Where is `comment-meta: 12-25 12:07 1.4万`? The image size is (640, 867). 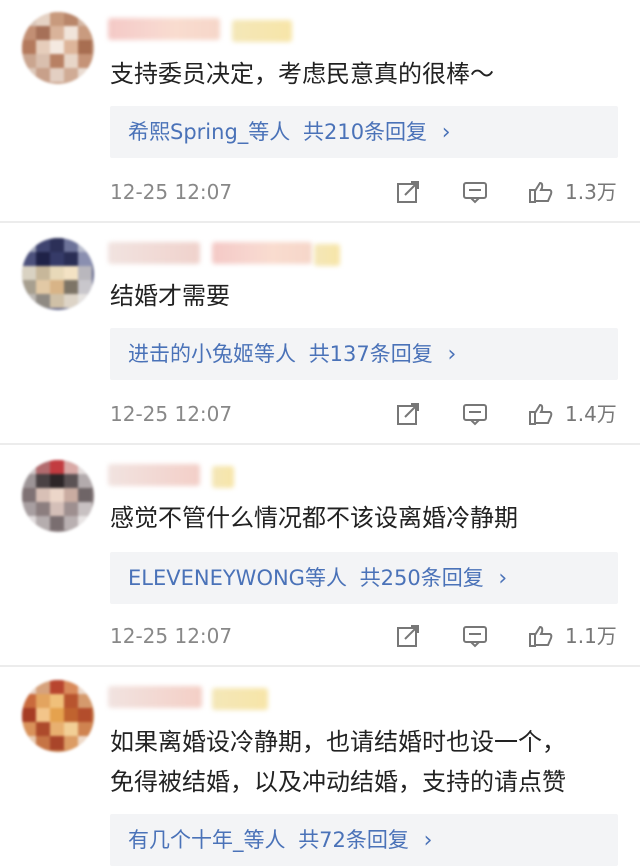
comment-meta: 12-25 12:07 1.4万 is located at coordinates (370, 414).